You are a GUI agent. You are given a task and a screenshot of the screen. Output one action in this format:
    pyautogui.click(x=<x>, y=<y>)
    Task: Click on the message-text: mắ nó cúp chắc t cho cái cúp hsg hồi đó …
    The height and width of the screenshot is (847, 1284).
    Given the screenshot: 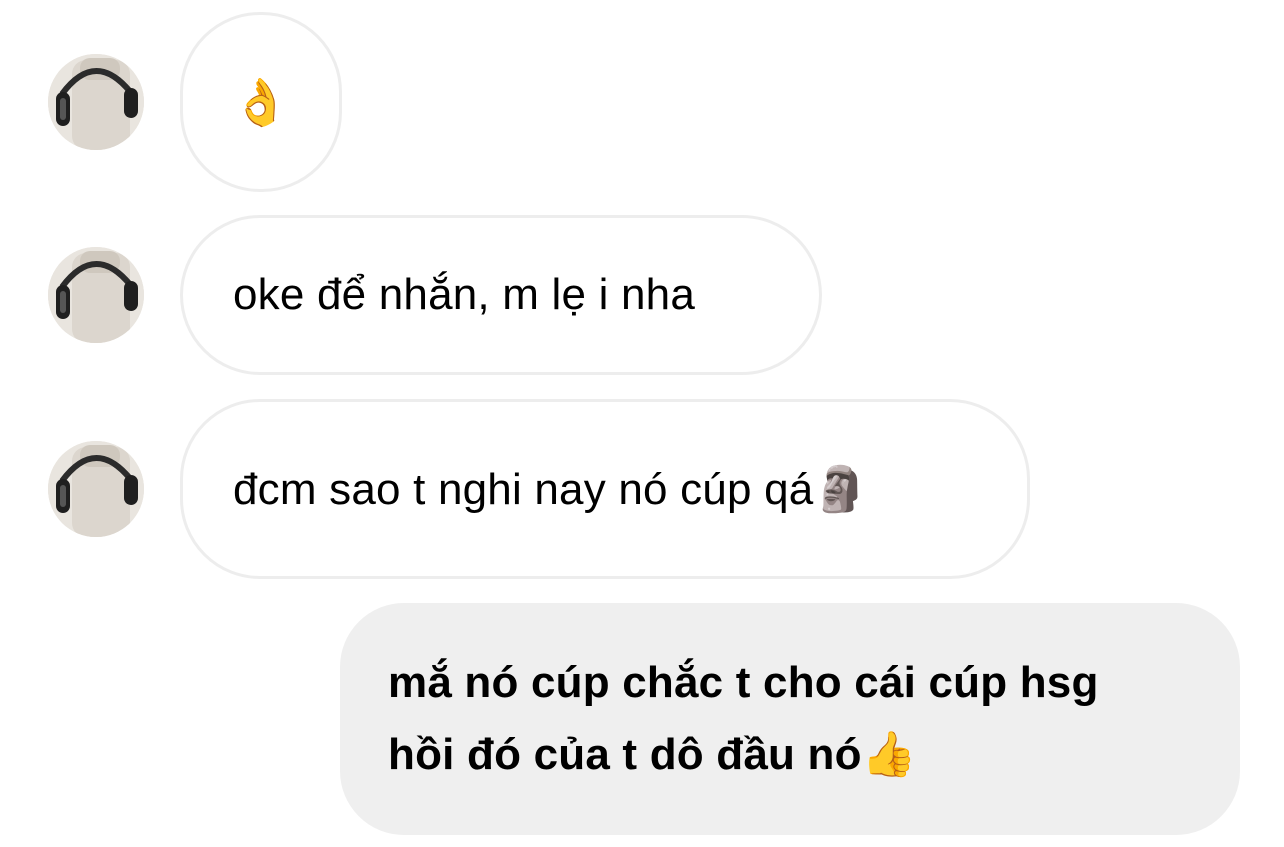 What is the action you would take?
    pyautogui.click(x=743, y=718)
    